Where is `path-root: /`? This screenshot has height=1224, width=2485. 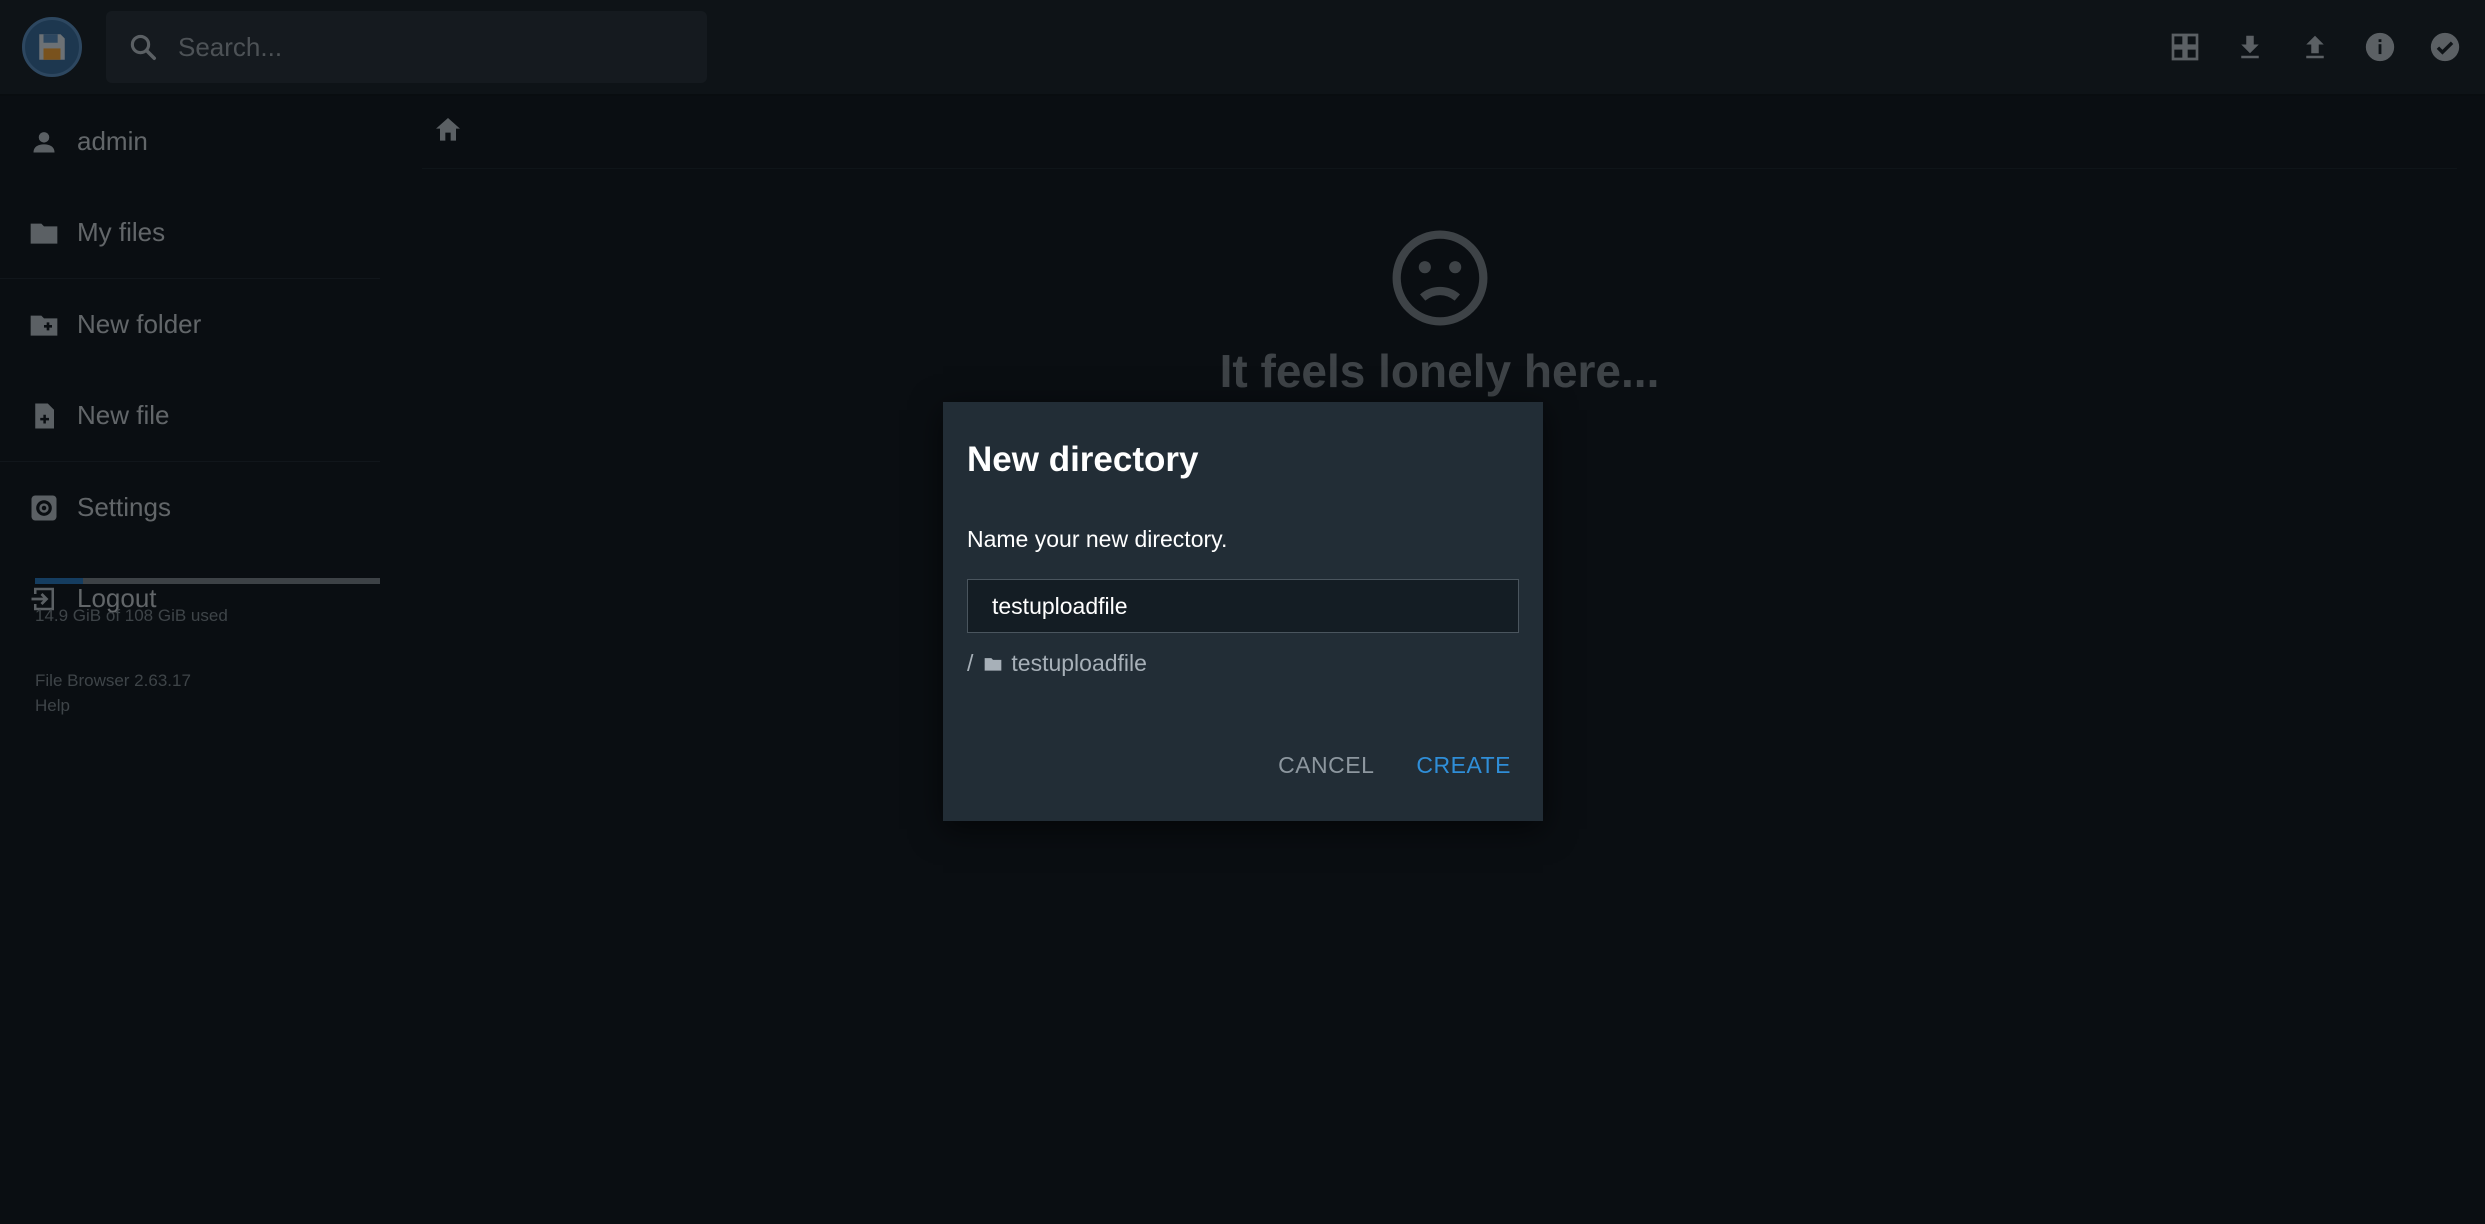
path-root: / is located at coordinates (970, 663).